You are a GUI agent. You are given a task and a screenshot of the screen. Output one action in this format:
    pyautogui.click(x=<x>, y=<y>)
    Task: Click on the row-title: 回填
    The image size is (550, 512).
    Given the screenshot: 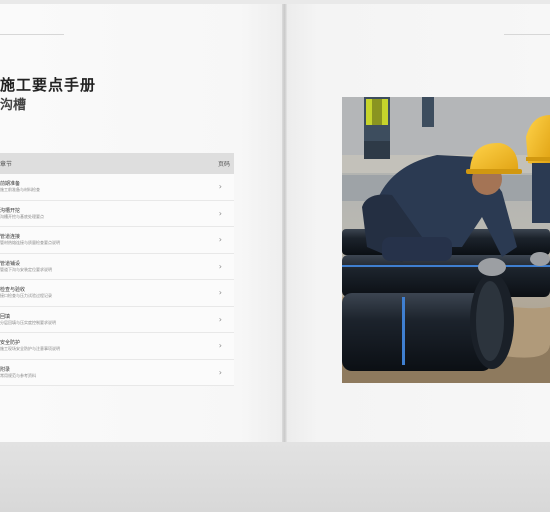 What is the action you would take?
    pyautogui.click(x=5, y=316)
    